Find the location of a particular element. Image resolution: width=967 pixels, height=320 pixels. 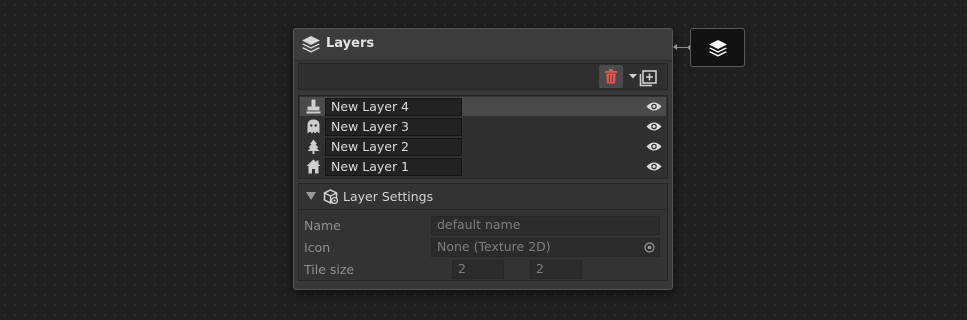

delete-layer-button is located at coordinates (611, 76).